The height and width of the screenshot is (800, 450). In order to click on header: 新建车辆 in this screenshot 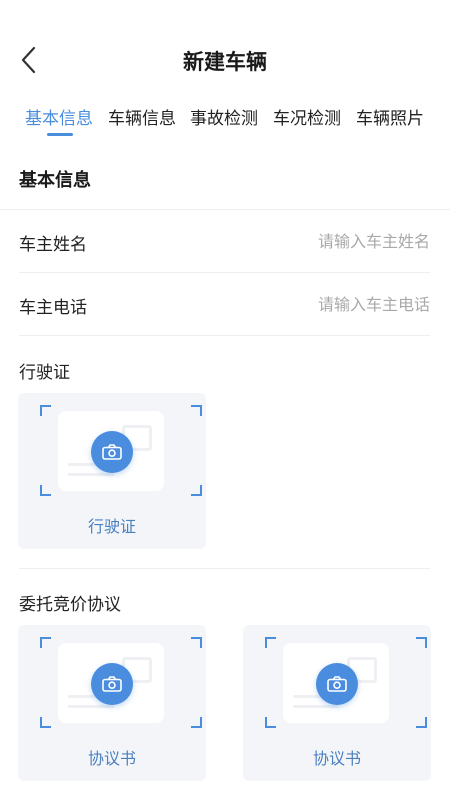, I will do `click(225, 50)`.